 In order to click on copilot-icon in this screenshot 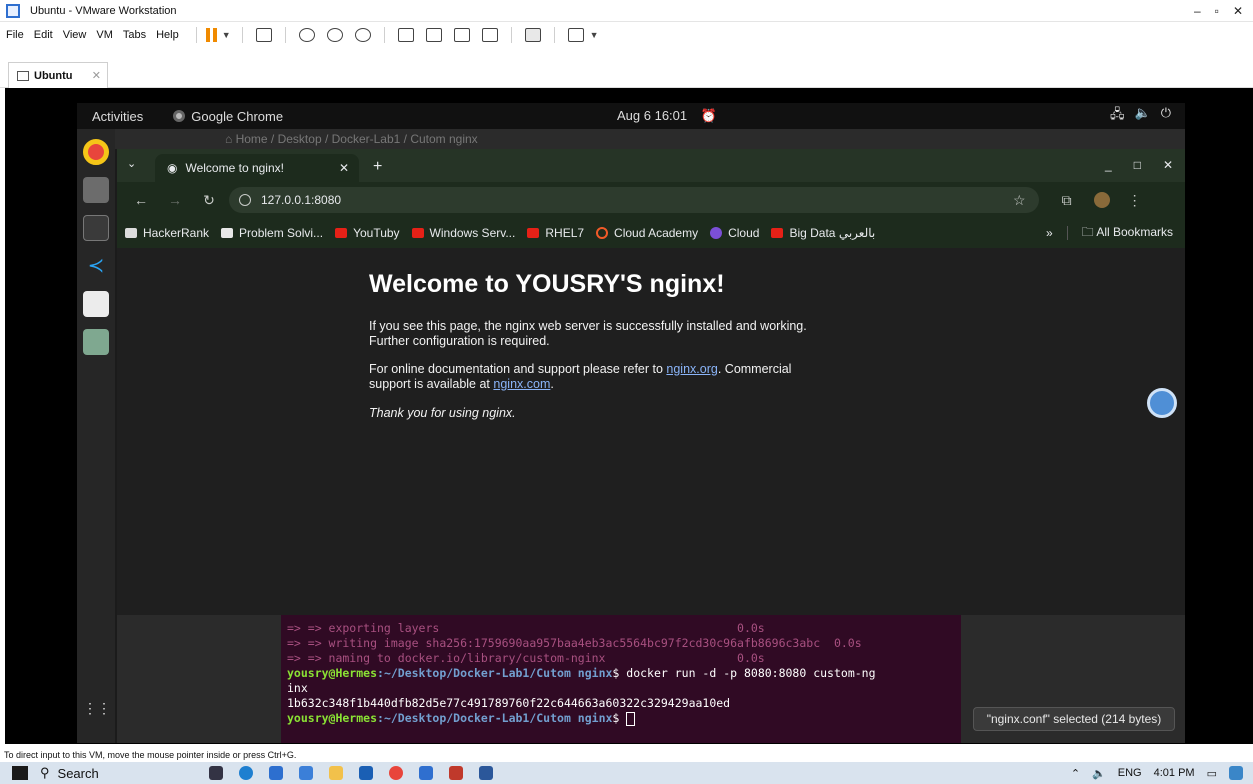, I will do `click(1236, 773)`.